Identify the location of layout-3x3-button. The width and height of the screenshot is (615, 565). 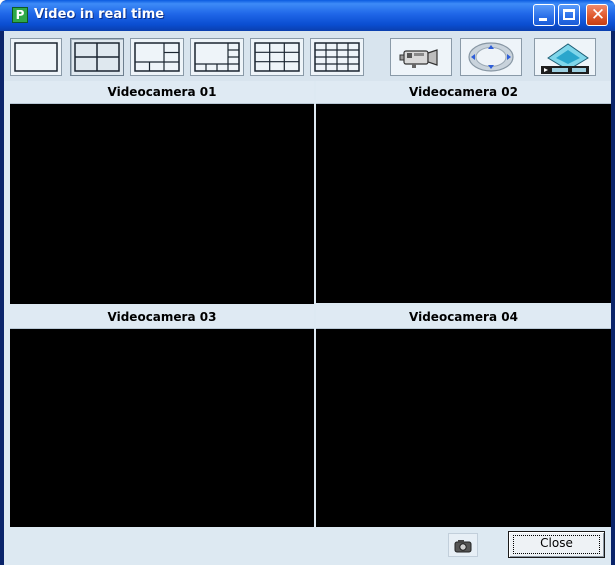
(277, 57).